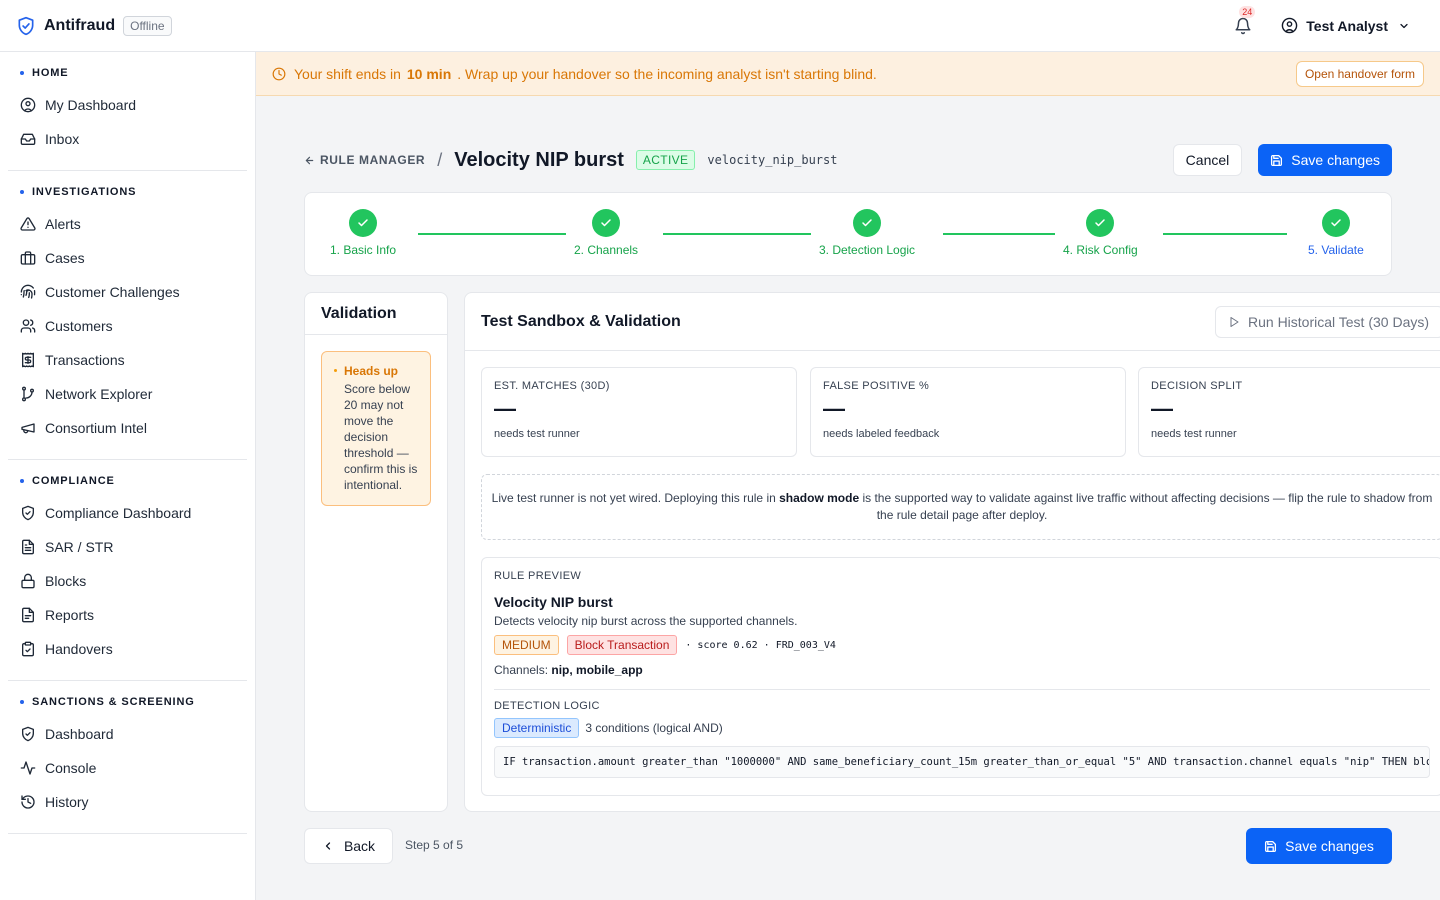  What do you see at coordinates (127, 649) in the screenshot?
I see `sidebar-item-handovers: Handovers` at bounding box center [127, 649].